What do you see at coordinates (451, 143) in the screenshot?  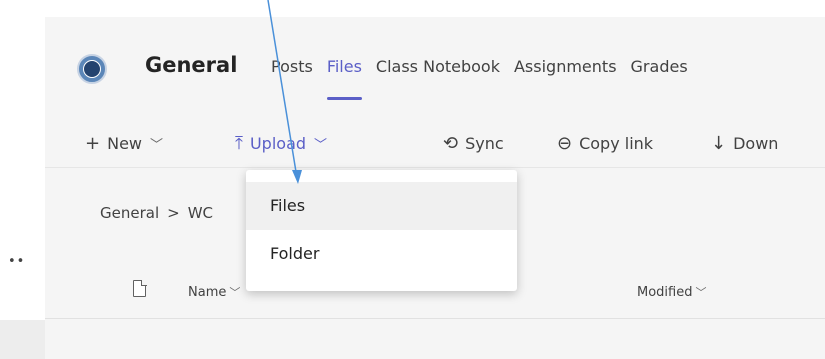 I see `sync-icon: ⟲` at bounding box center [451, 143].